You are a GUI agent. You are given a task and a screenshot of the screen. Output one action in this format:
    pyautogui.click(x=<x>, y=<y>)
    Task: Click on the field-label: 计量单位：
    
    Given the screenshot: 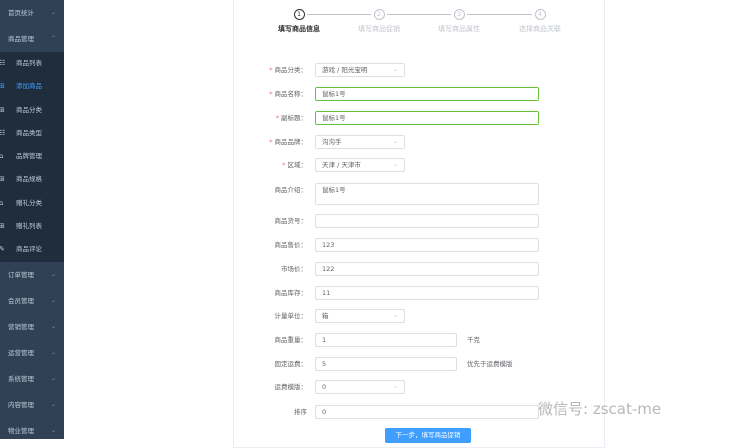 What is the action you would take?
    pyautogui.click(x=291, y=316)
    